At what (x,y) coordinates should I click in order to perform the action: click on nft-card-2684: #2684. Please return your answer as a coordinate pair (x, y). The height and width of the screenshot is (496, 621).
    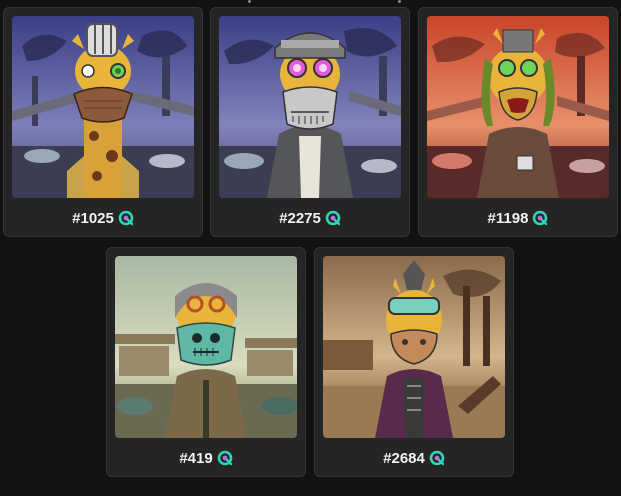
    Looking at the image, I should click on (414, 362).